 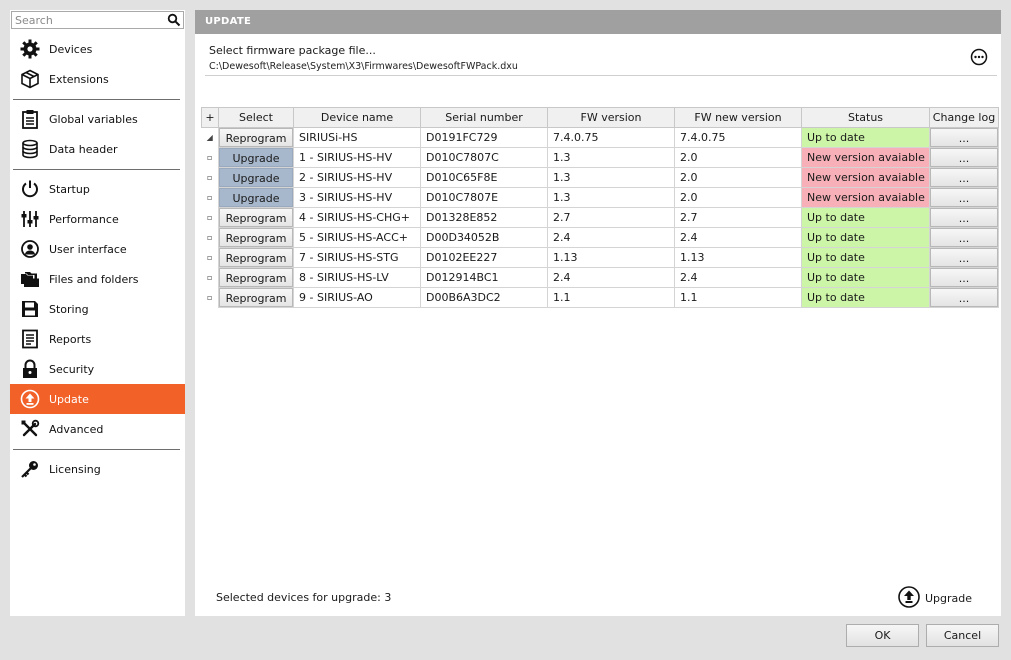 I want to click on lock-icon, so click(x=30, y=369).